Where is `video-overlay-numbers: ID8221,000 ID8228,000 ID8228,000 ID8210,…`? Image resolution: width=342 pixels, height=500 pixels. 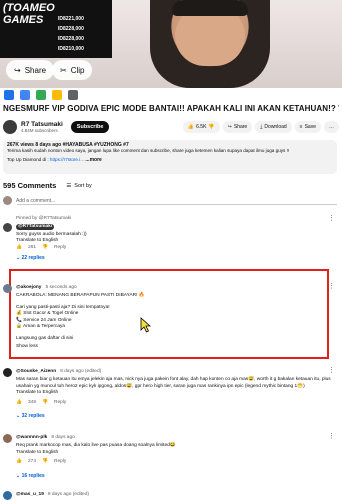
video-overlay-numbers: ID8221,000 ID8228,000 ID8228,000 ID8210,… is located at coordinates (71, 34).